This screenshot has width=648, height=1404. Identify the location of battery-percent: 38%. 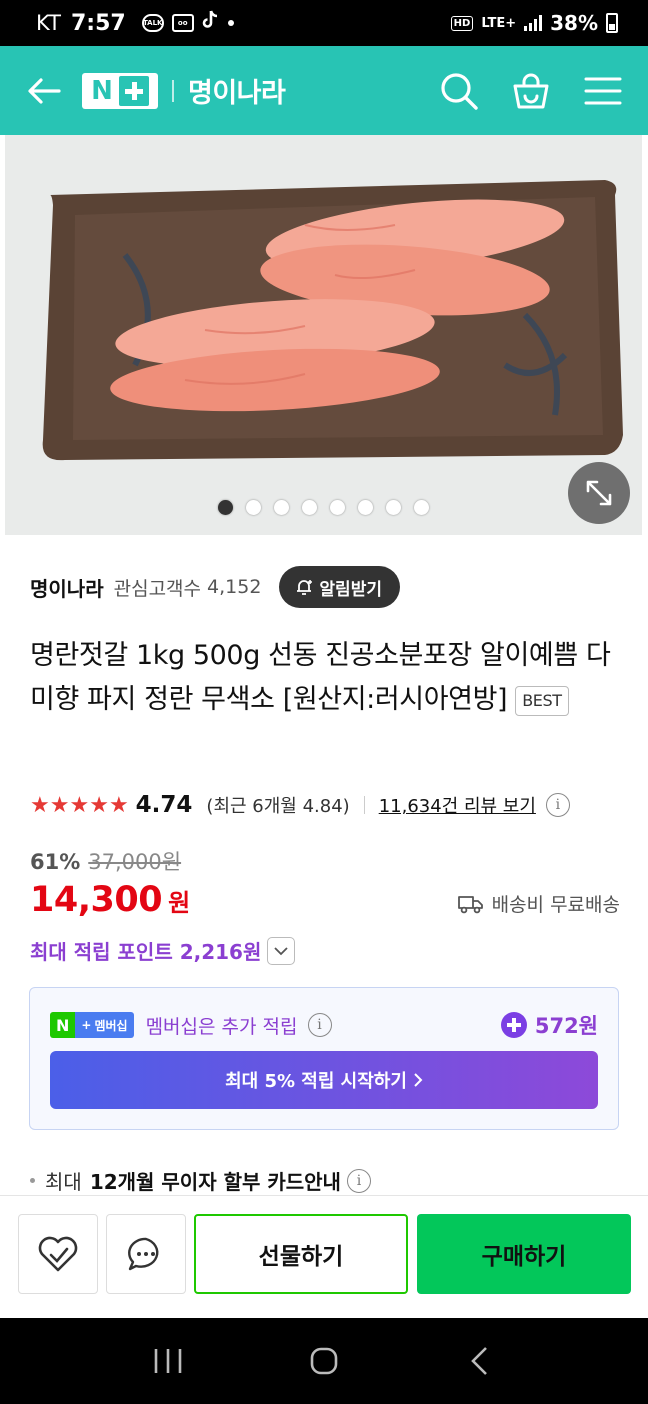
(574, 23).